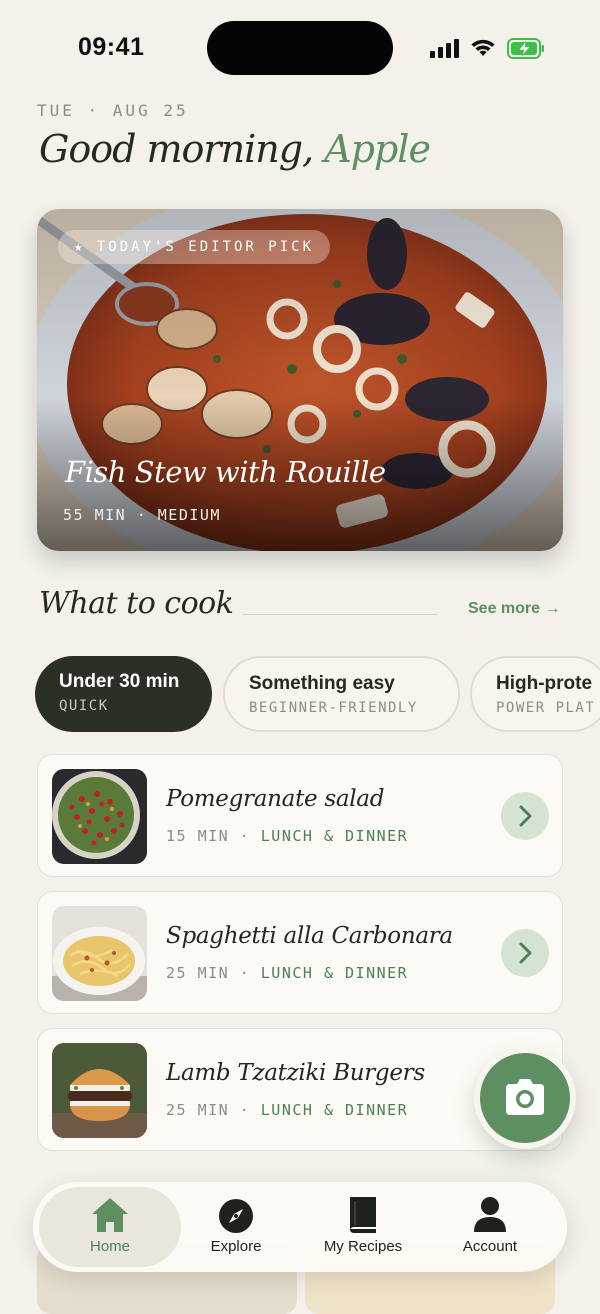 This screenshot has height=1314, width=600. What do you see at coordinates (544, 683) in the screenshot?
I see `chip-title: High-prote` at bounding box center [544, 683].